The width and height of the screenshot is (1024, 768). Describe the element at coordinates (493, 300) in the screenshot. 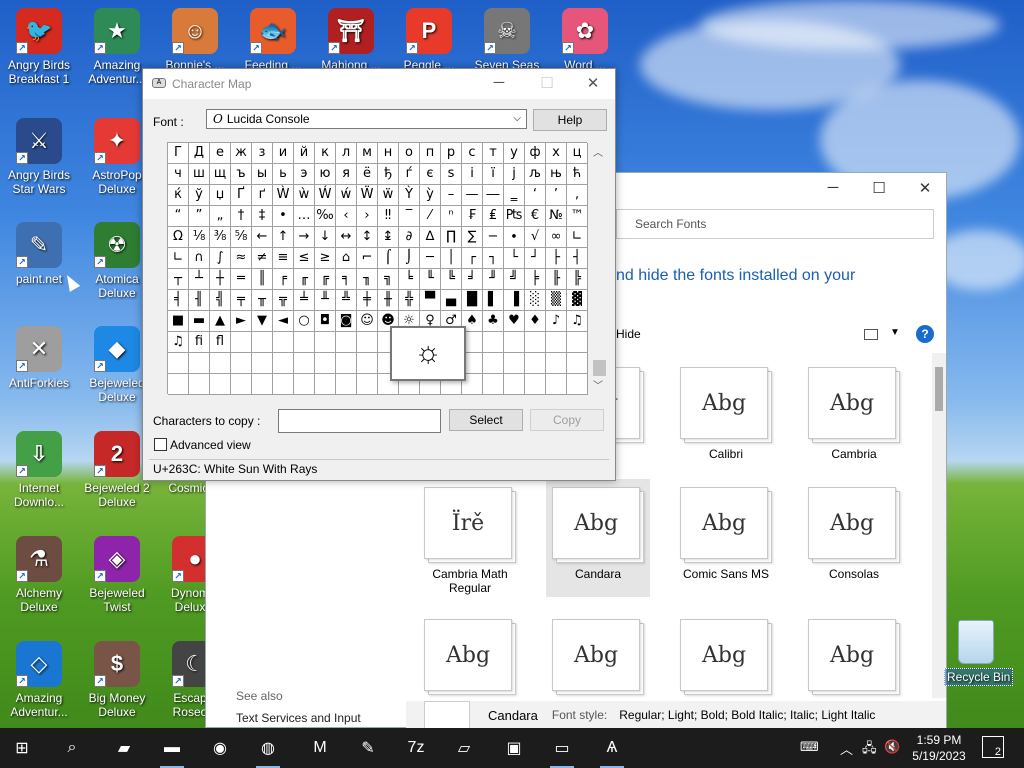

I see `character-cell: ▌` at that location.